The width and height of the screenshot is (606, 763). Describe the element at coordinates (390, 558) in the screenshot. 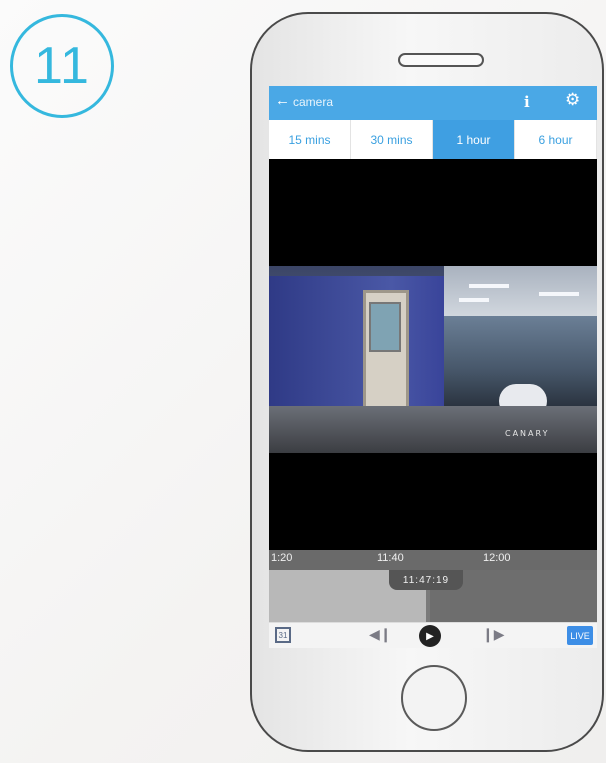

I see `timeline-tick: 11:40` at that location.